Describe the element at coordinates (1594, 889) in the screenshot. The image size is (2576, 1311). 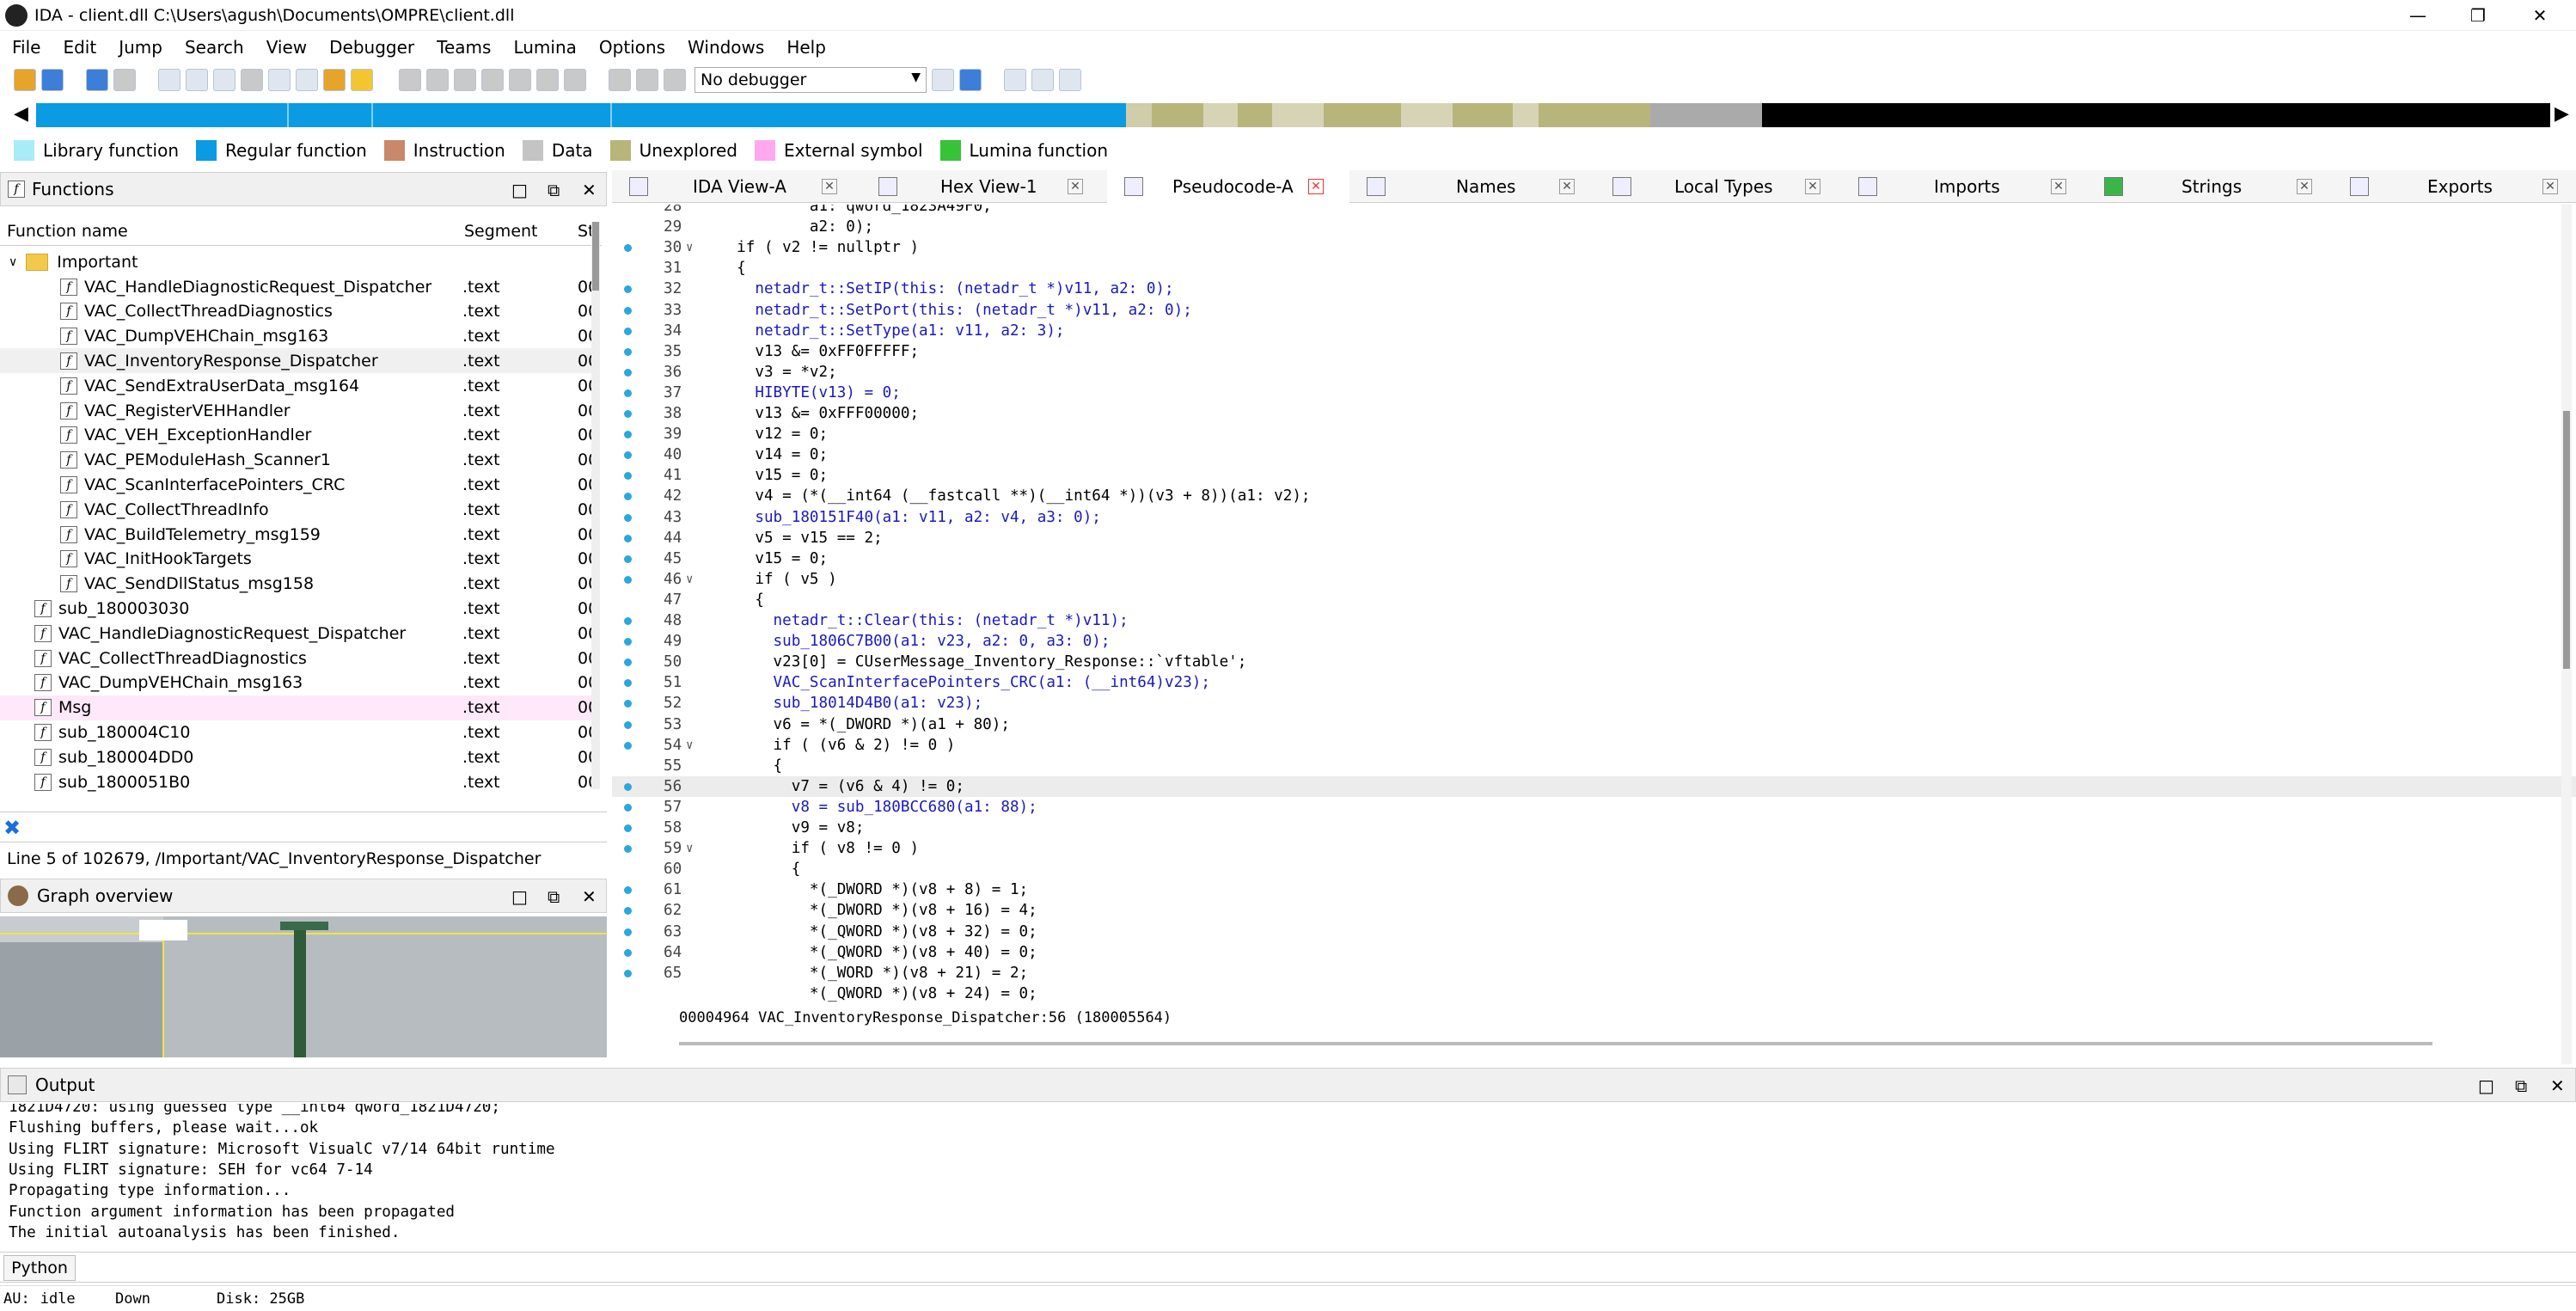
I see `code-line: 61 *(_DWORD *)(v8 + 8) = 1;` at that location.